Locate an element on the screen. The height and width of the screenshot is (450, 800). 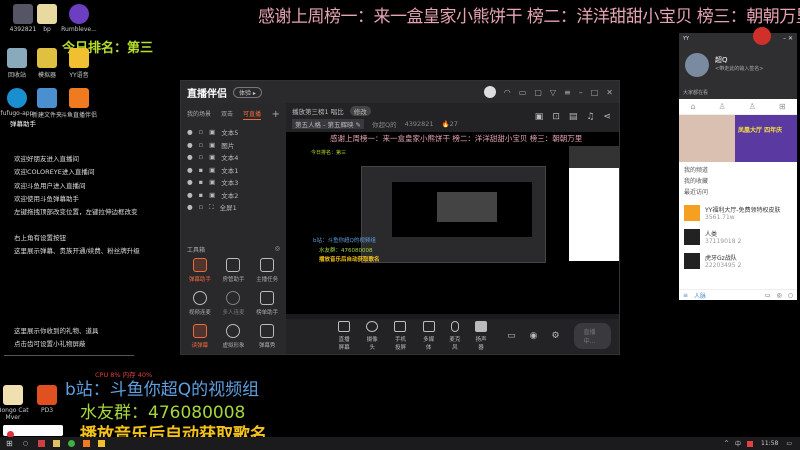
add-scene-button: + is located at coordinates (276, 114).